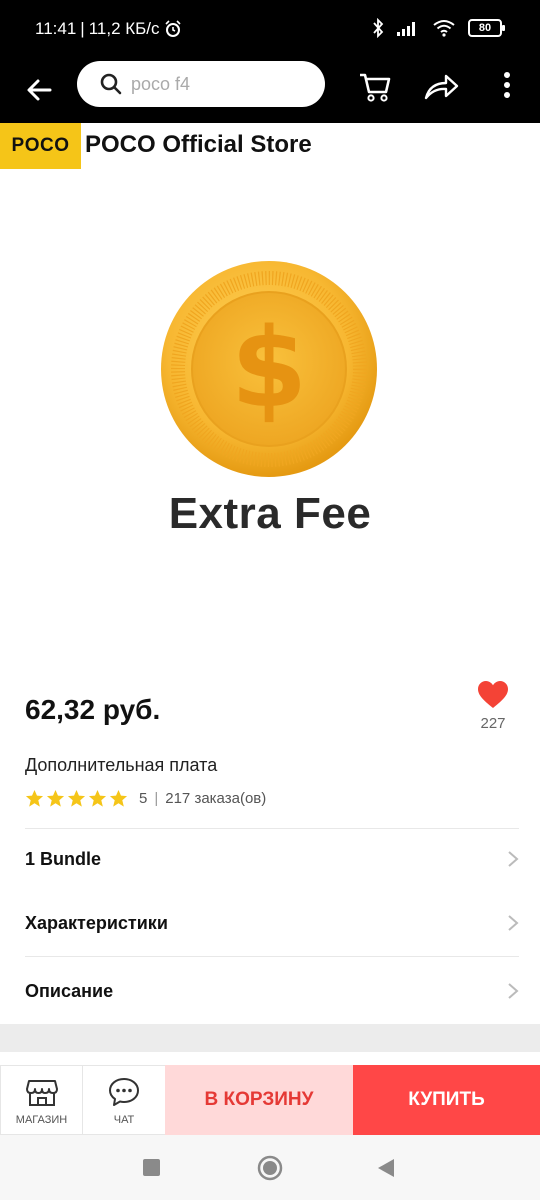 The image size is (540, 1200). I want to click on share-icon, so click(441, 86).